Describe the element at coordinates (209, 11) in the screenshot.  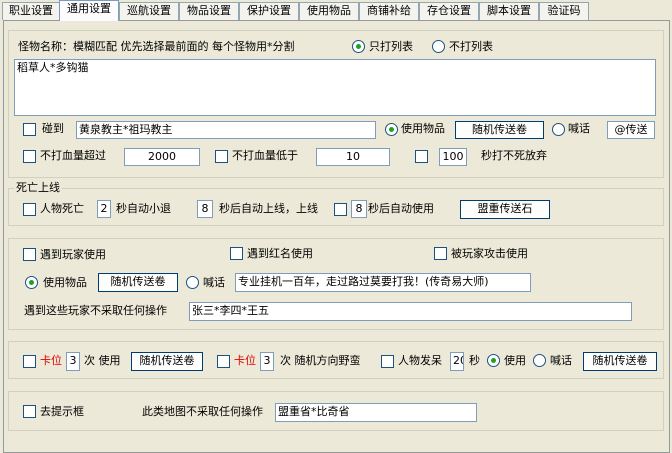
I see `tab-item-settings: 物品设置` at that location.